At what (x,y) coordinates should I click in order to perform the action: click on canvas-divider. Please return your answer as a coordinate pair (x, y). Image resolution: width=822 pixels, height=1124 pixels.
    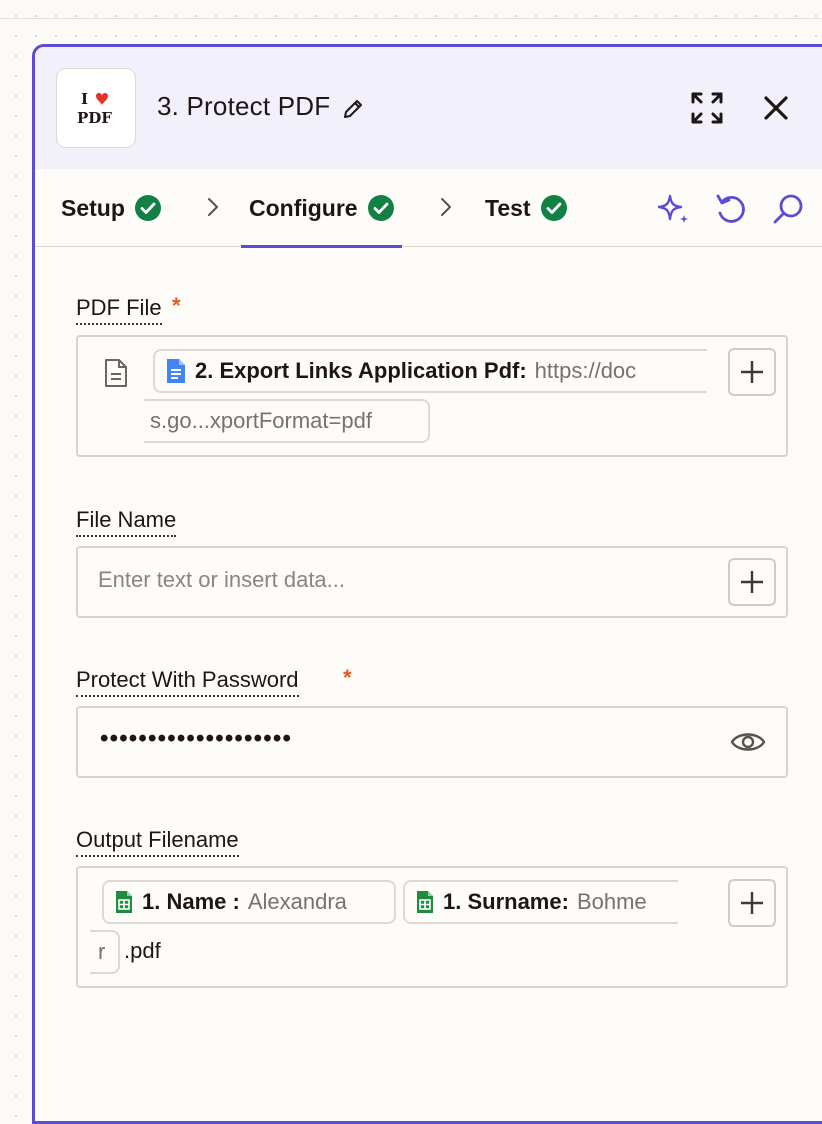
    Looking at the image, I should click on (411, 18).